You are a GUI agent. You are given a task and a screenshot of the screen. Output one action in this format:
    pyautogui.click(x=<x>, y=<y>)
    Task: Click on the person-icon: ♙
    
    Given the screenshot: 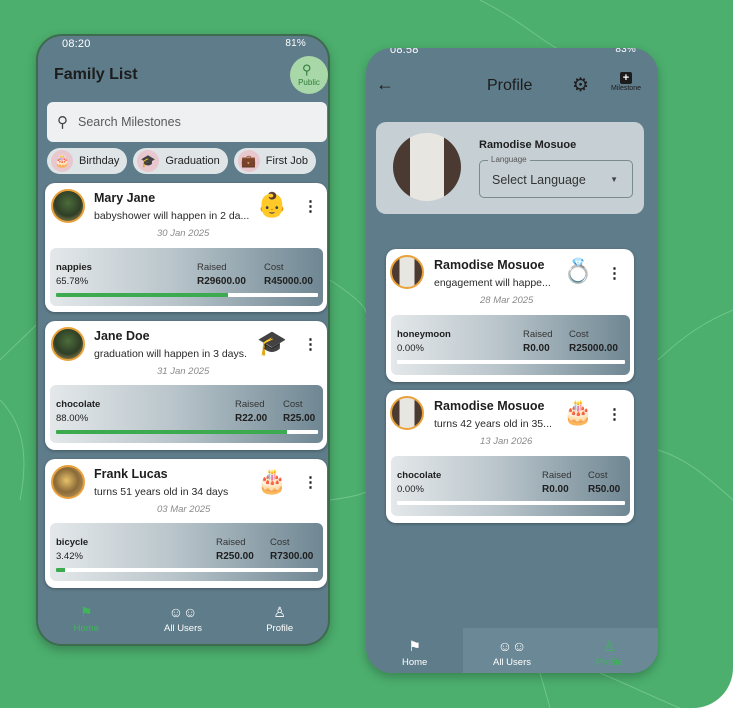 What is the action you would take?
    pyautogui.click(x=609, y=646)
    